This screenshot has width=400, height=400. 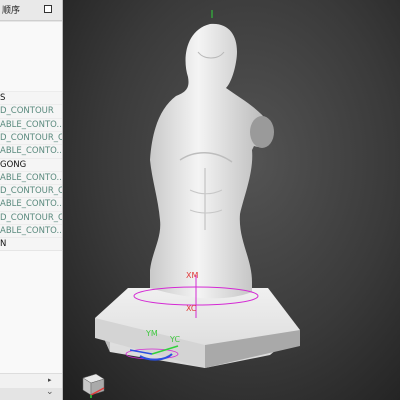 What do you see at coordinates (31, 311) in the screenshot?
I see `panel-empty-grid-lower` at bounding box center [31, 311].